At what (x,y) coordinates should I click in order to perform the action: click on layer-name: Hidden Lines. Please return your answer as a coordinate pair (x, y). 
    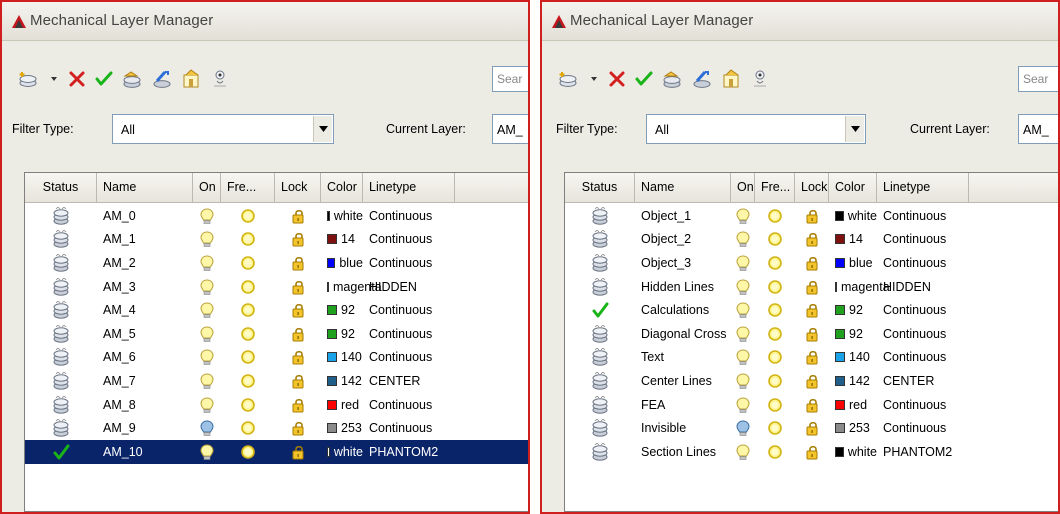
    Looking at the image, I should click on (683, 287).